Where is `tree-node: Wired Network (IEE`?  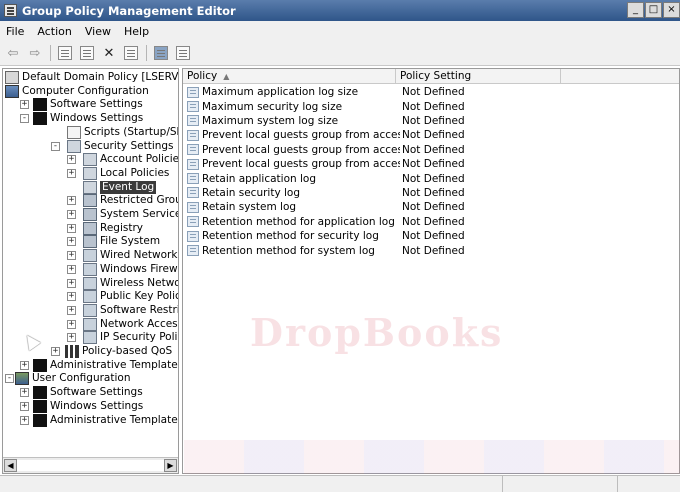
tree-node: Wired Network (IEE is located at coordinates (130, 256).